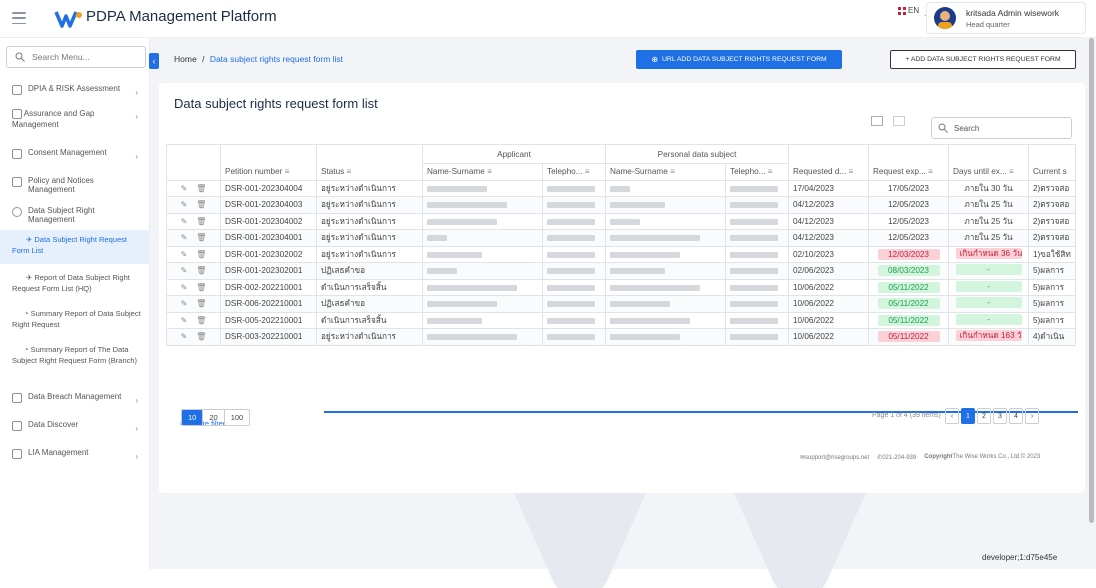 Image resolution: width=1096 pixels, height=588 pixels. What do you see at coordinates (181, 16) in the screenshot?
I see `app-title: PDPA Management Platform` at bounding box center [181, 16].